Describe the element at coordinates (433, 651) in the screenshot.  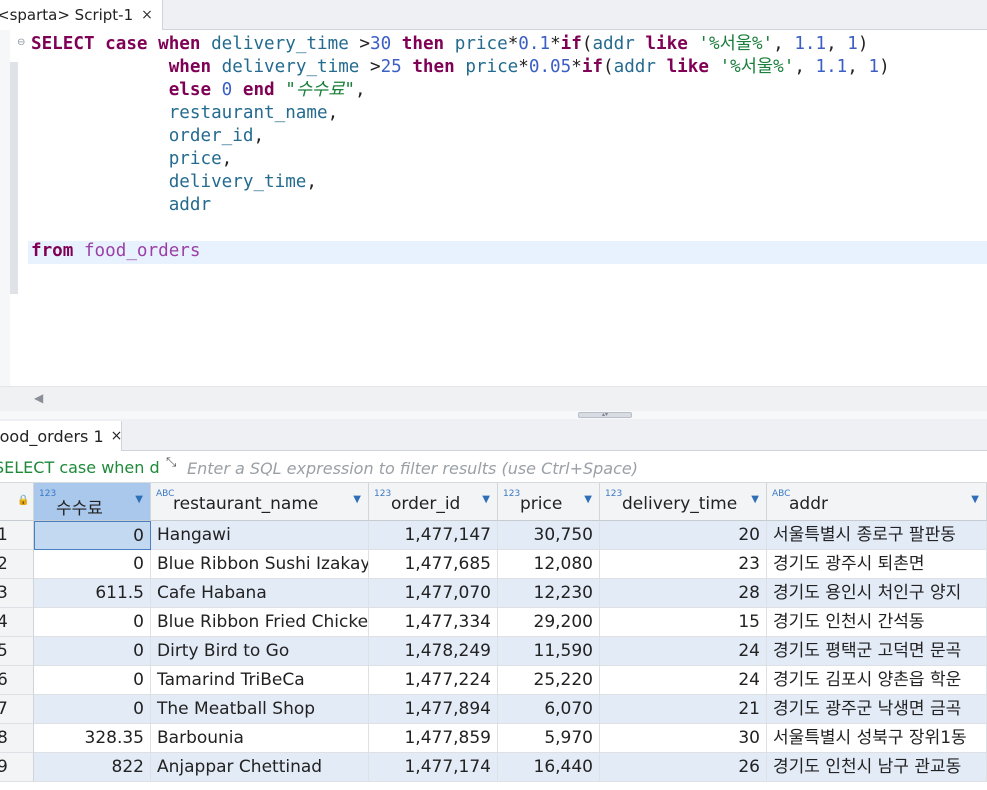
I see `cell-order-id: 1,478,249` at that location.